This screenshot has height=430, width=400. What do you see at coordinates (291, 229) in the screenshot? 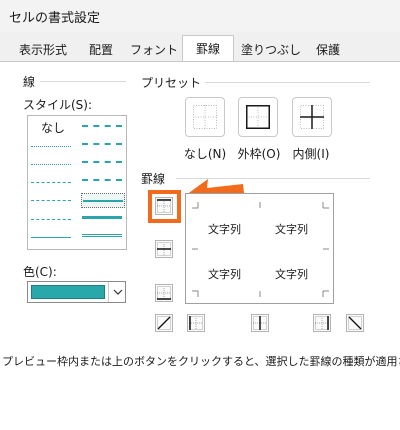
I see `preview-text-top-right: 文字列` at bounding box center [291, 229].